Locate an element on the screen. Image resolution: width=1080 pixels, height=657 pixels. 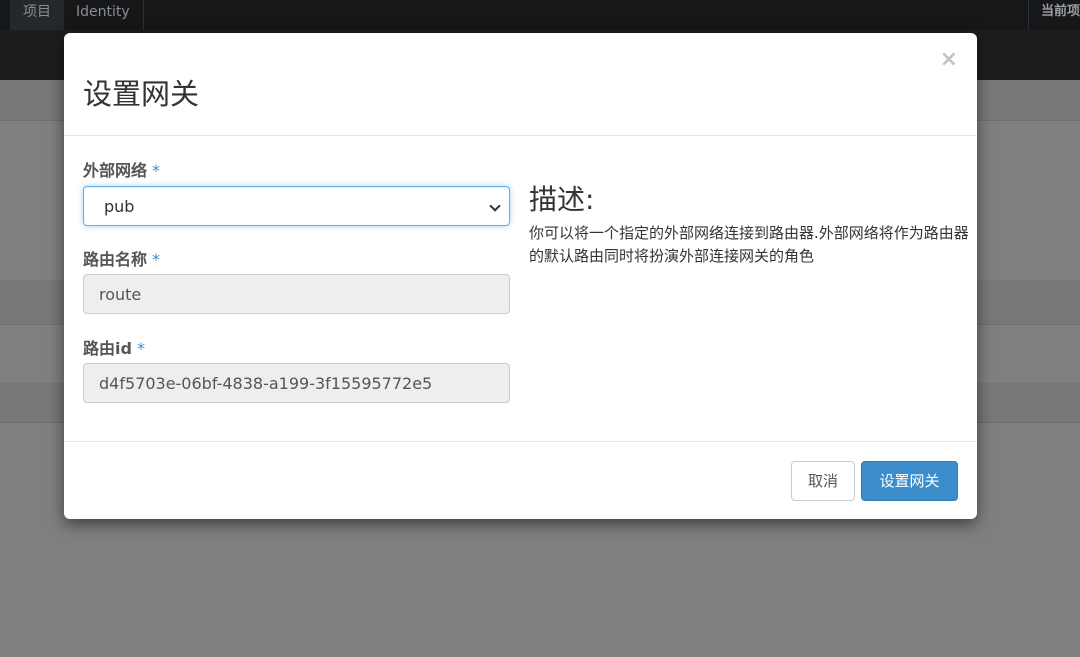
top-navigation: 项目 Identity 当前项 is located at coordinates (540, 15).